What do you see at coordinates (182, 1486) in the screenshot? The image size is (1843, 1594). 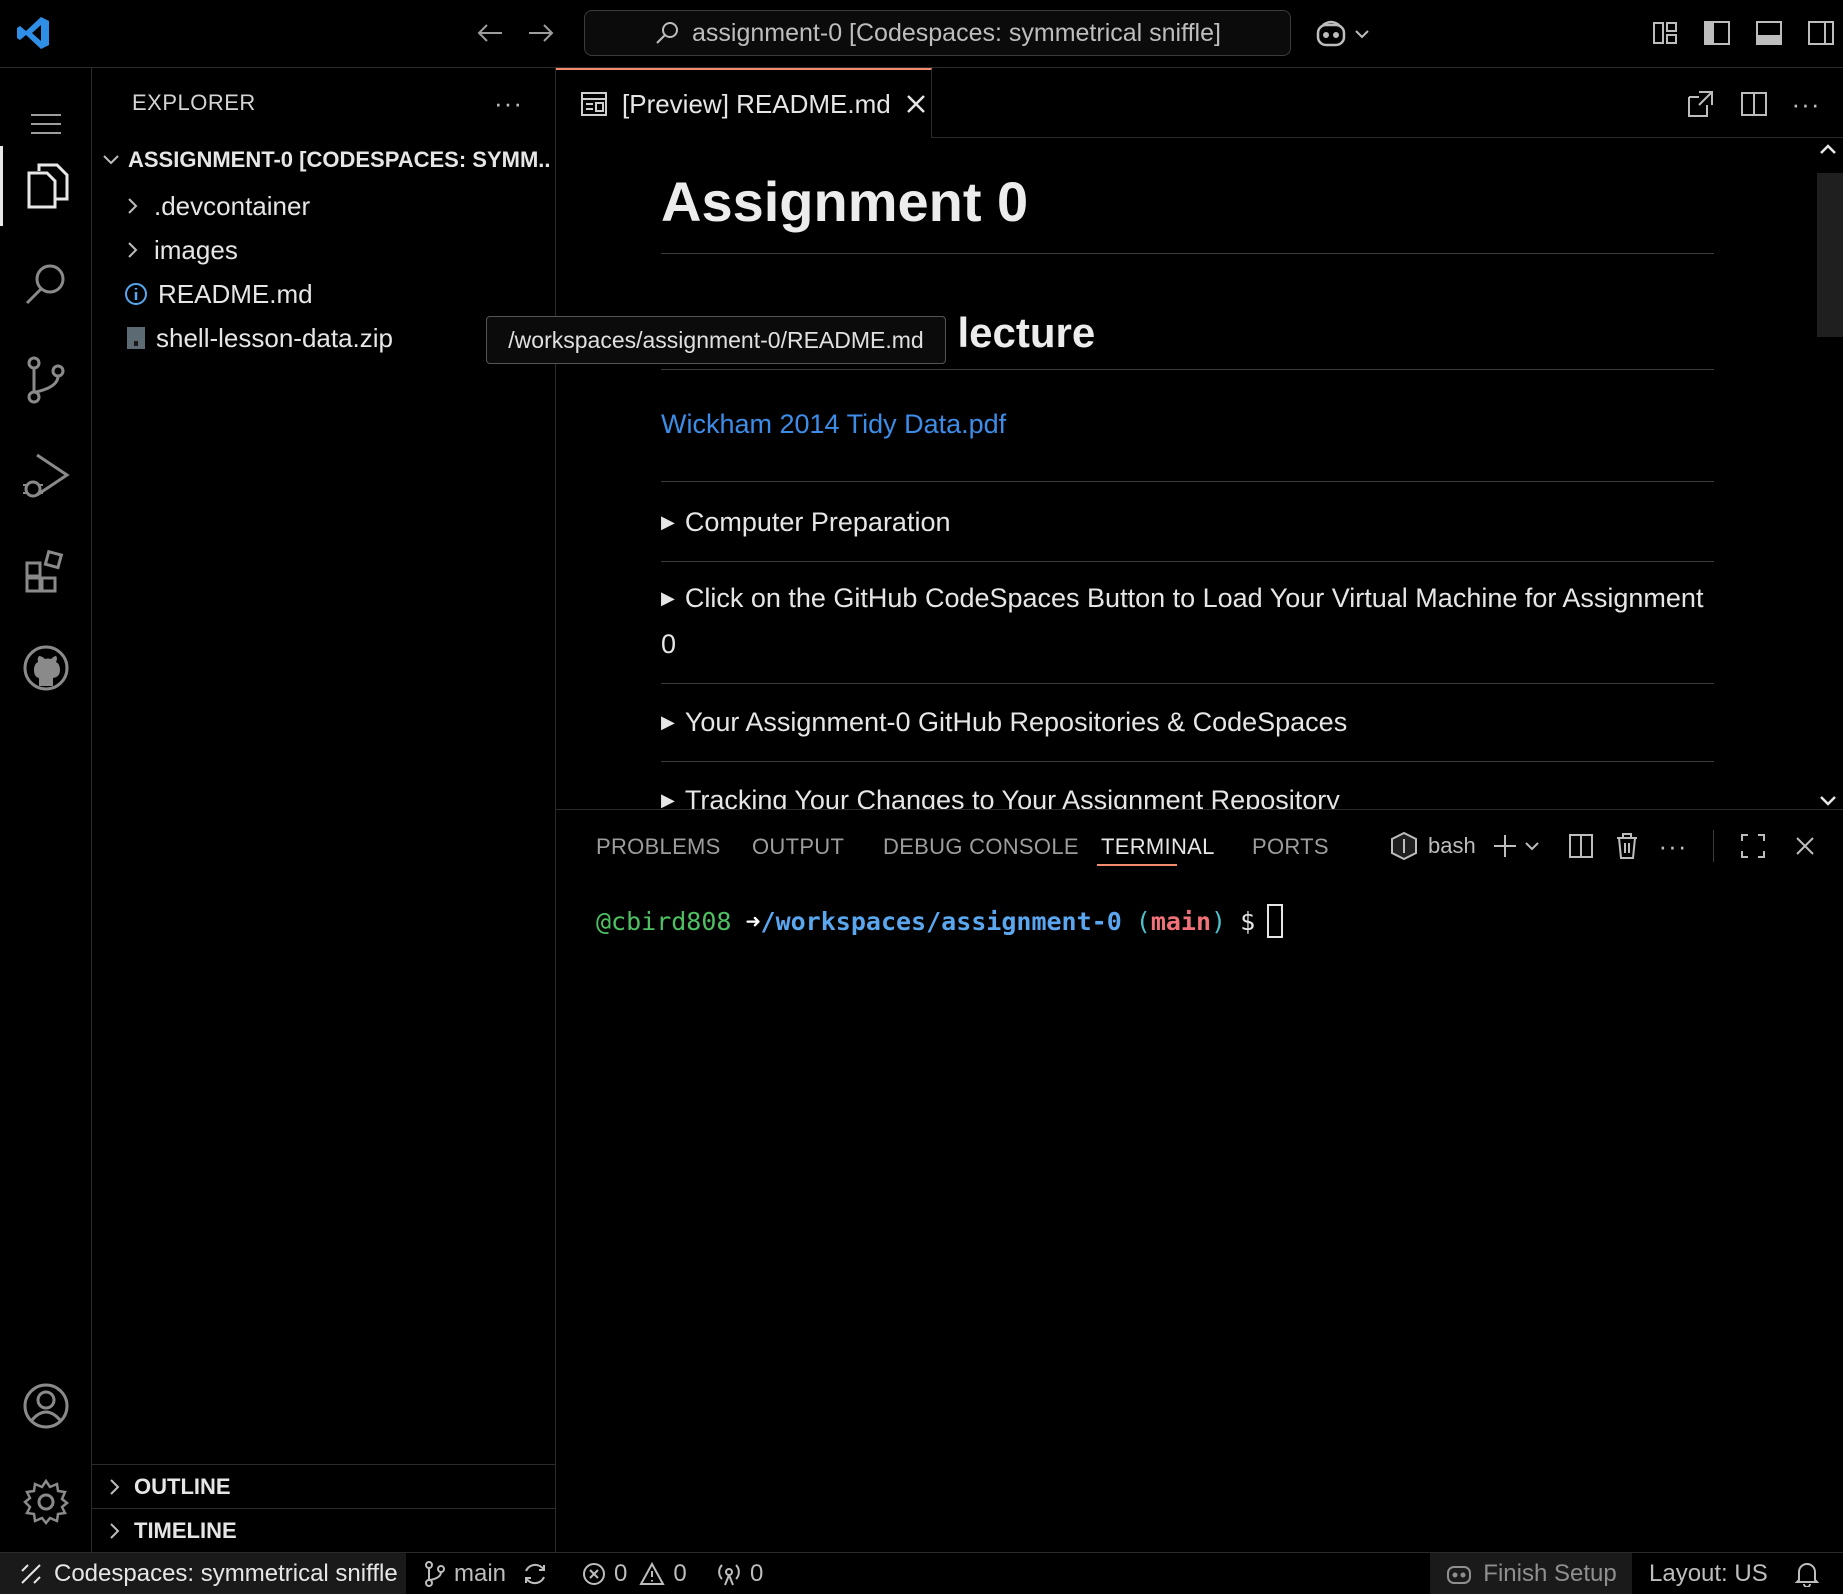 I see `outline-label: OUTLINE` at bounding box center [182, 1486].